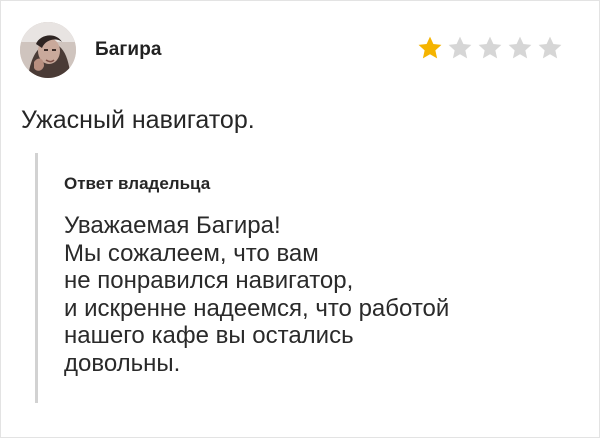 Image resolution: width=600 pixels, height=438 pixels. I want to click on owner-reply-line: Мы сожалеем, что вам, so click(191, 253).